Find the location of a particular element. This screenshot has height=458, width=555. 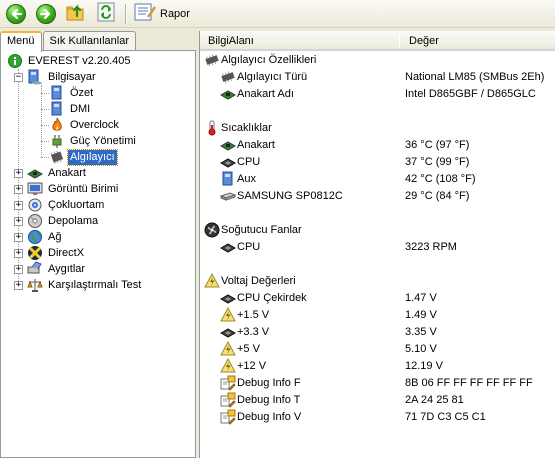

item-value: 36 °C (97 °F) is located at coordinates (437, 144).